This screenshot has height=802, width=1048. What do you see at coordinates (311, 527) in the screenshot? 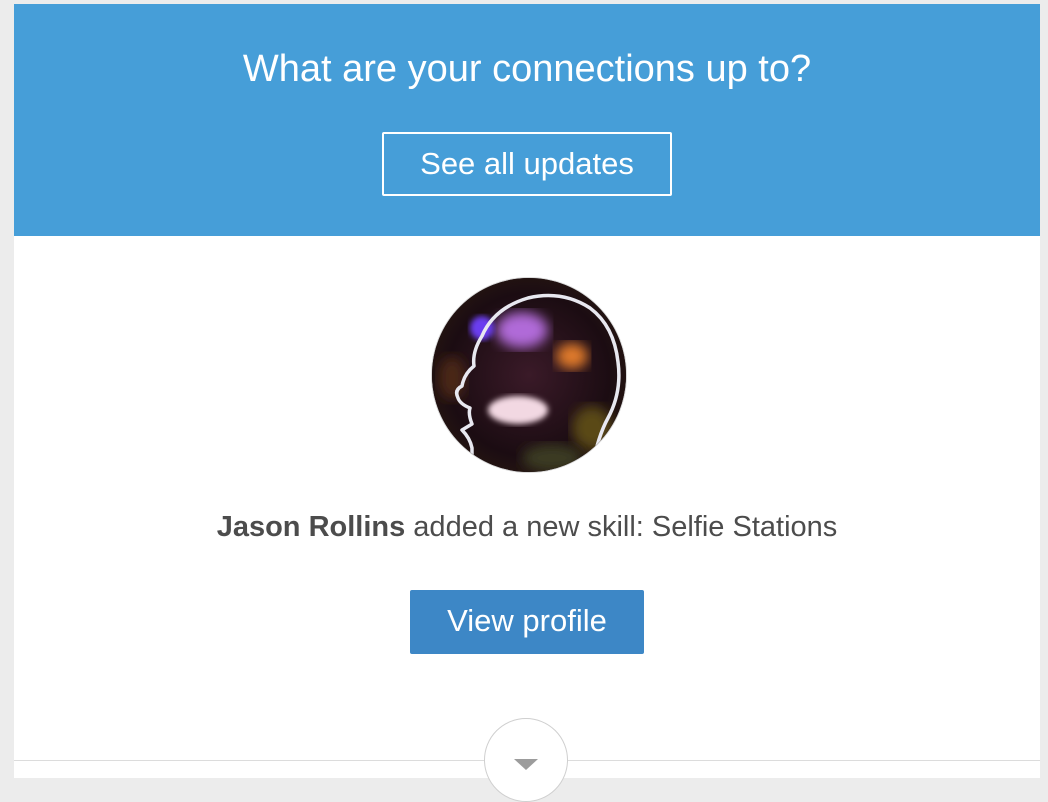
I see `connection-name: Jason Rollins` at bounding box center [311, 527].